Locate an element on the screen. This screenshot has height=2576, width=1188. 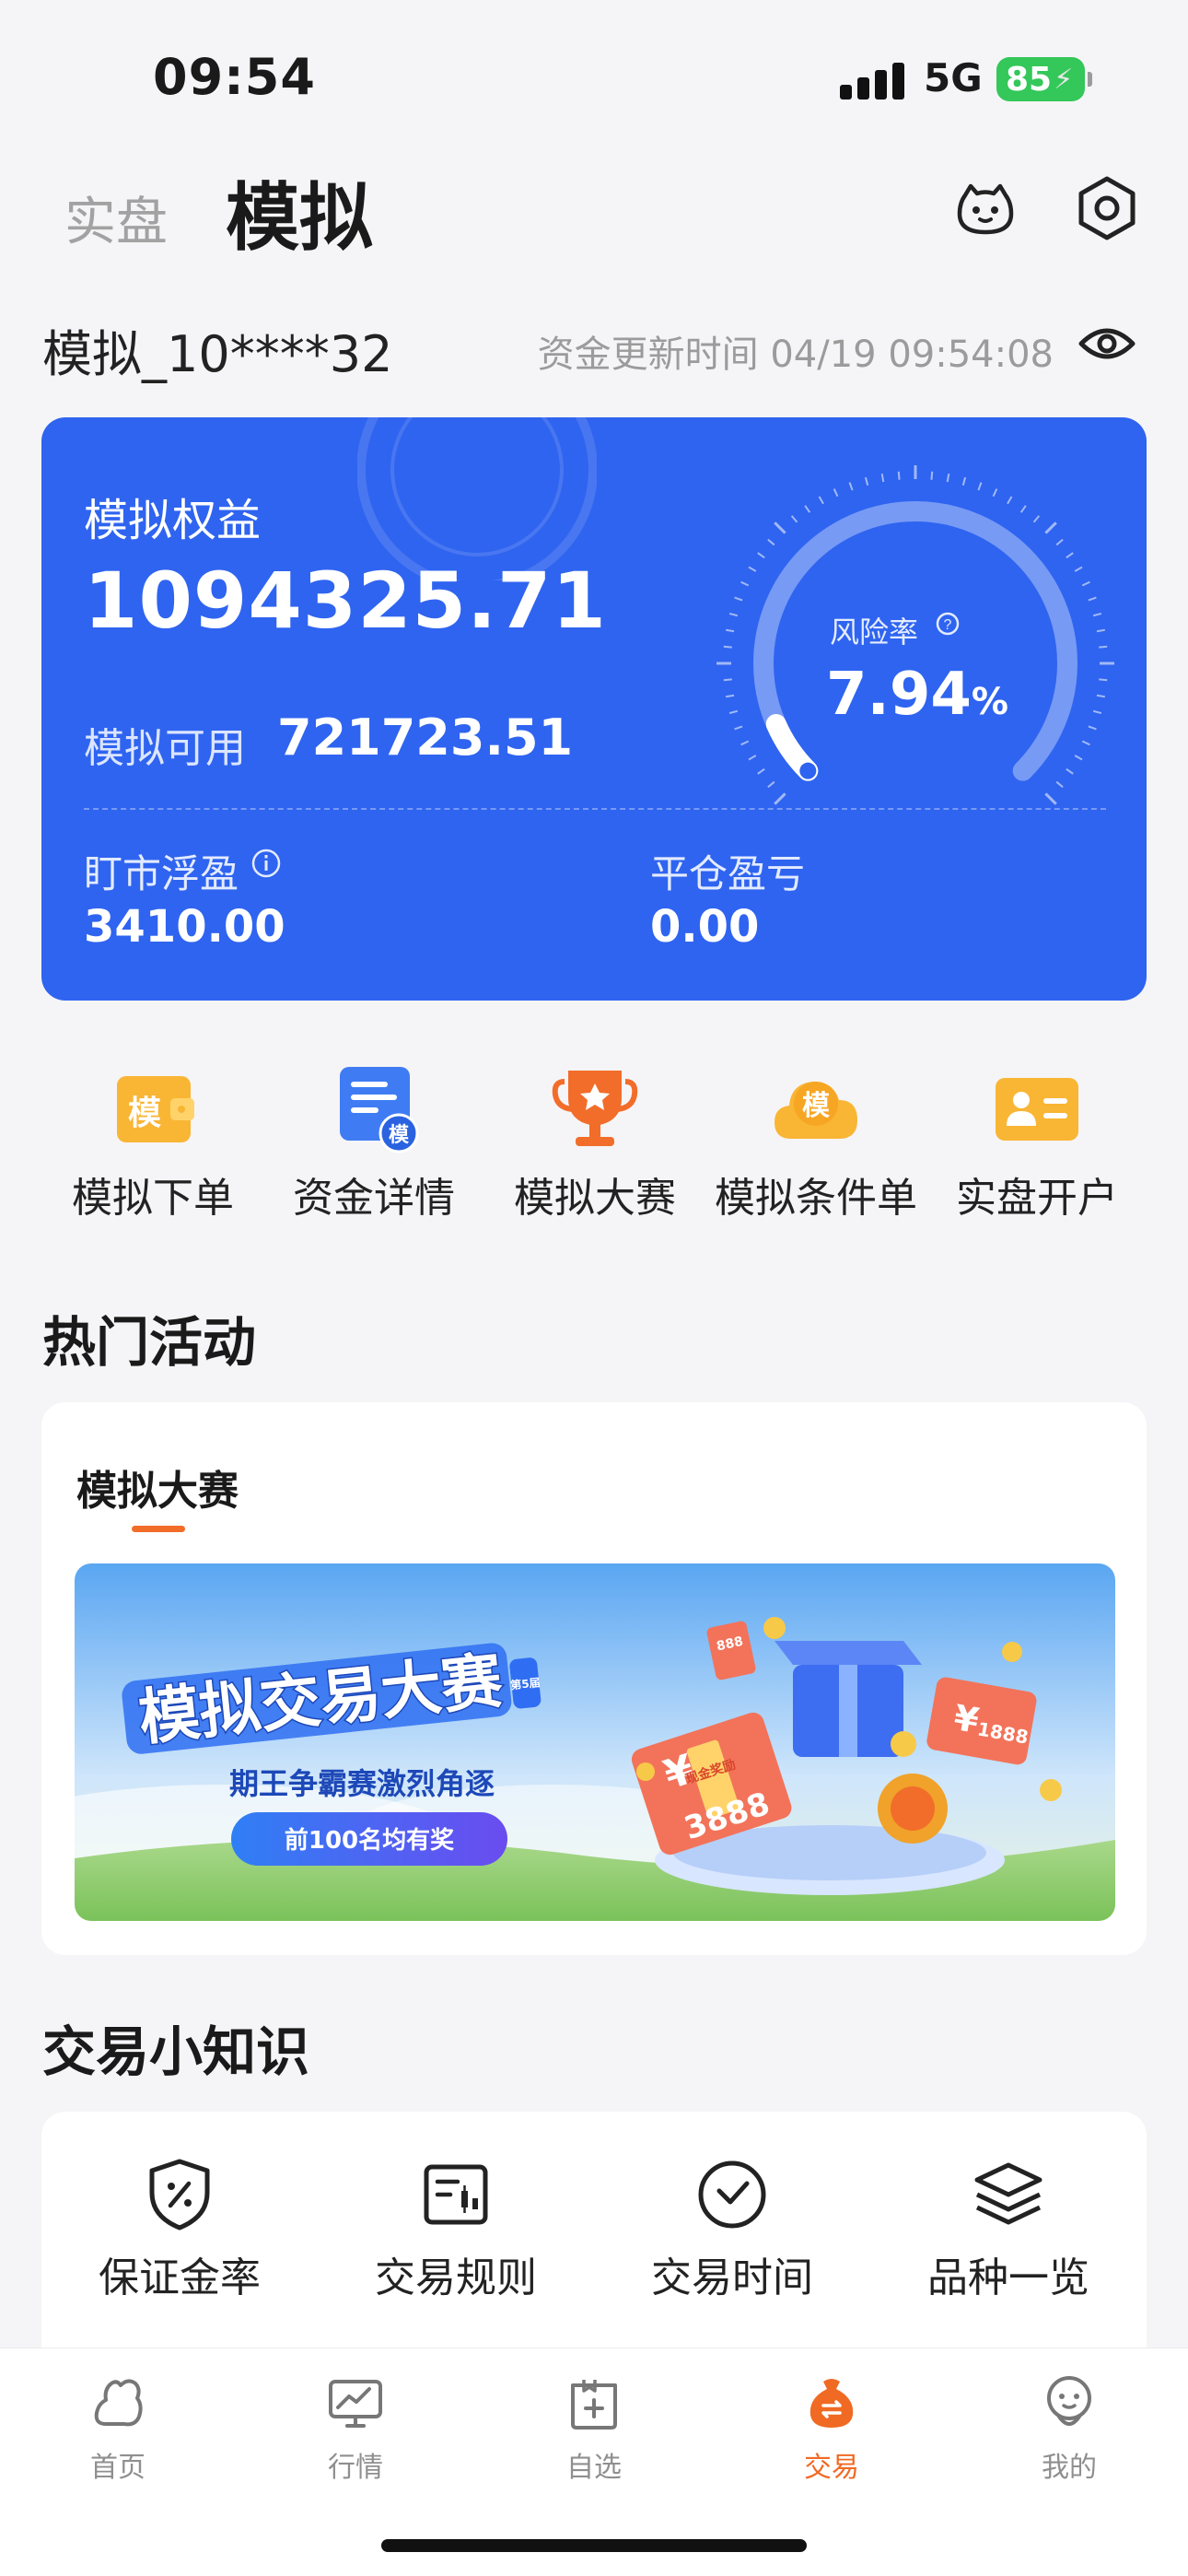
cloud-badge: 模 is located at coordinates (816, 1106).